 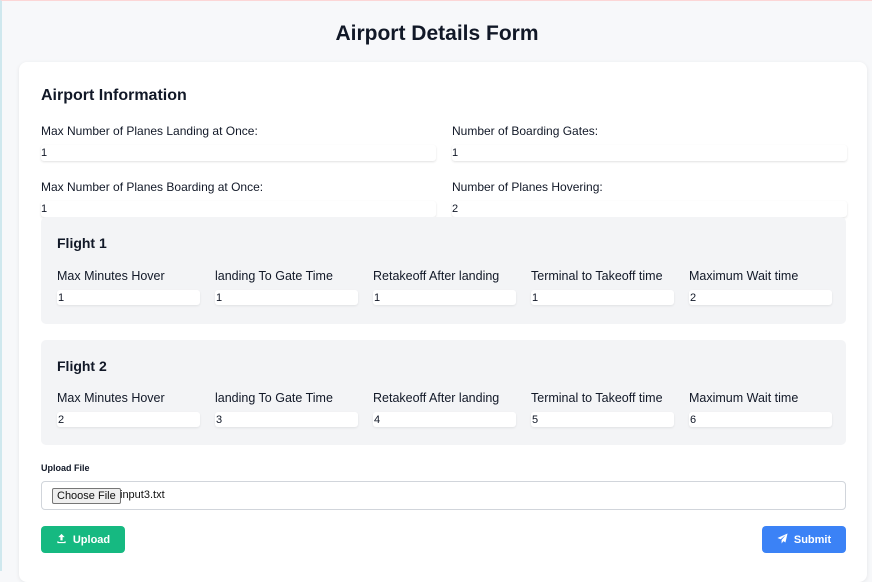 I want to click on planes-hovering-input, so click(x=649, y=209).